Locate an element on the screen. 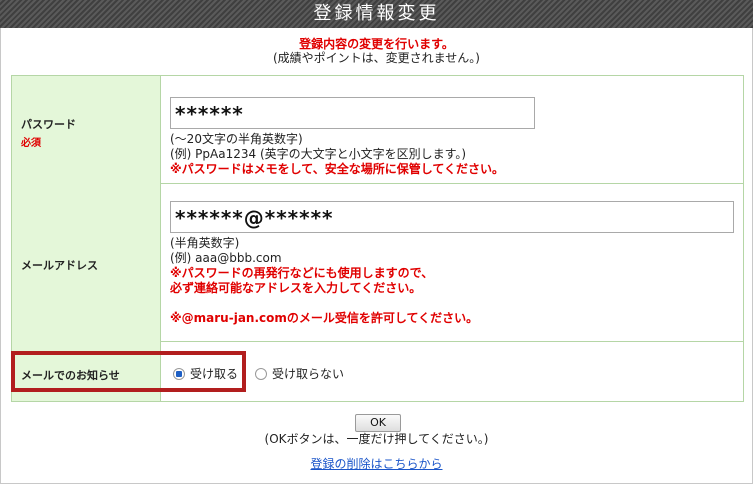 The width and height of the screenshot is (753, 484). email-note-example: (例) aaa@bbb.com is located at coordinates (226, 258).